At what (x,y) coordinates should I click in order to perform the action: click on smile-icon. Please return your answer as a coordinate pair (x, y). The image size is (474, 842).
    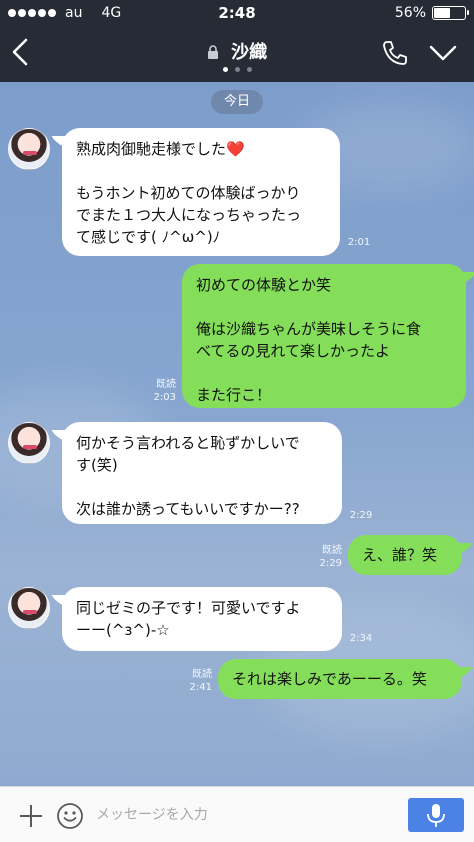
    Looking at the image, I should click on (70, 816).